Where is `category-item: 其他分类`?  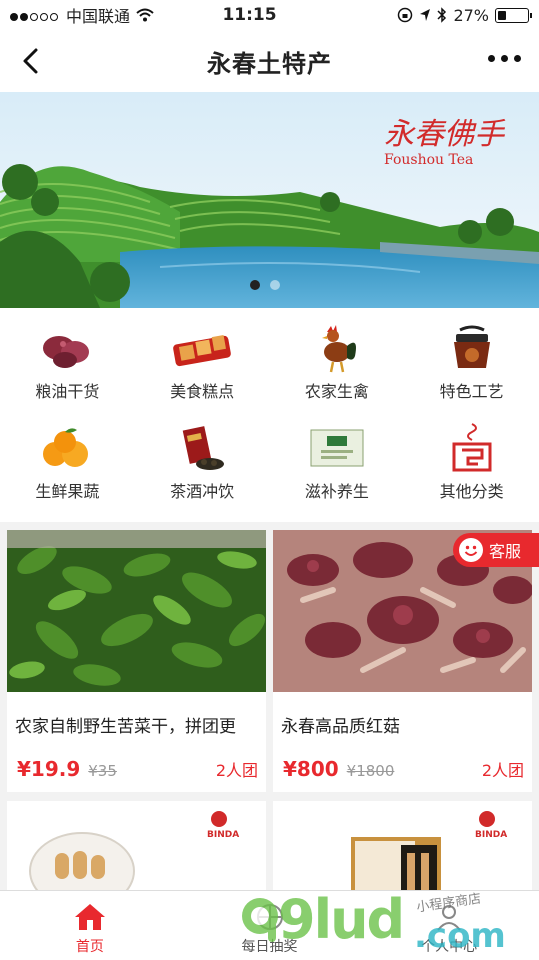
category-item: 其他分类 is located at coordinates (471, 472).